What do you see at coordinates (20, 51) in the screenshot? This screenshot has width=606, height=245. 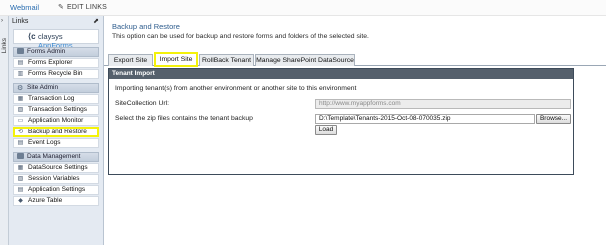 I see `forms-admin-icon` at bounding box center [20, 51].